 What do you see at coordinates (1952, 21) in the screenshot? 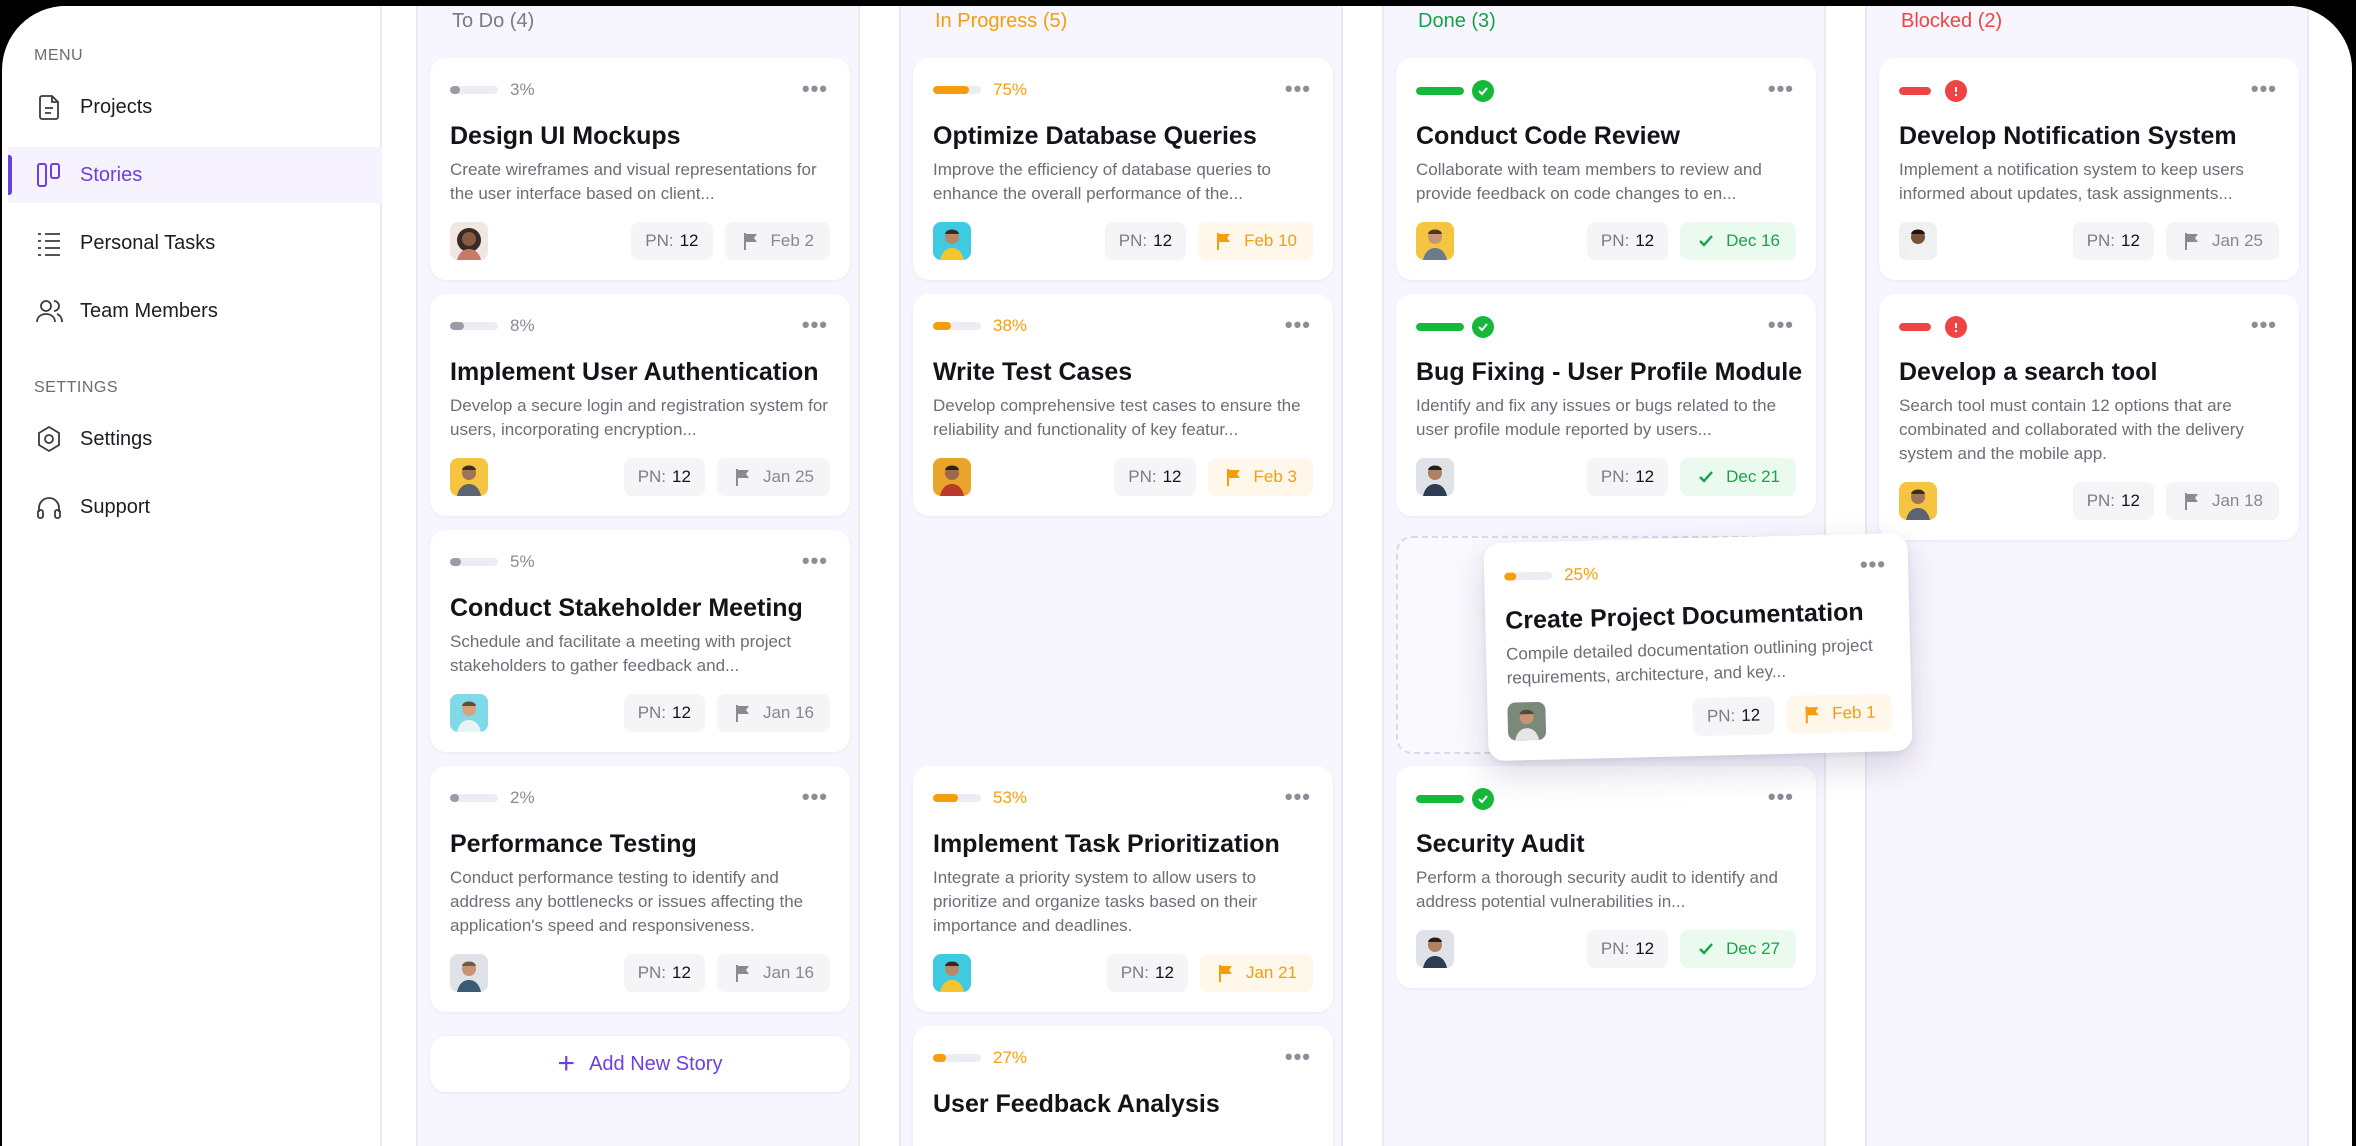
I see `column-title: Blocked (2)` at bounding box center [1952, 21].